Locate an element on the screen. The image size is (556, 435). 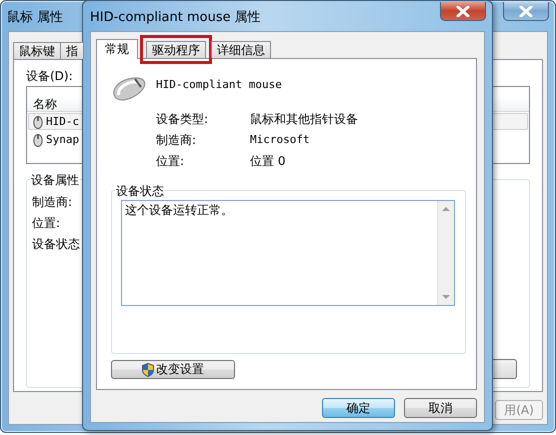
status-text: 这个设备运转正常。 is located at coordinates (179, 210).